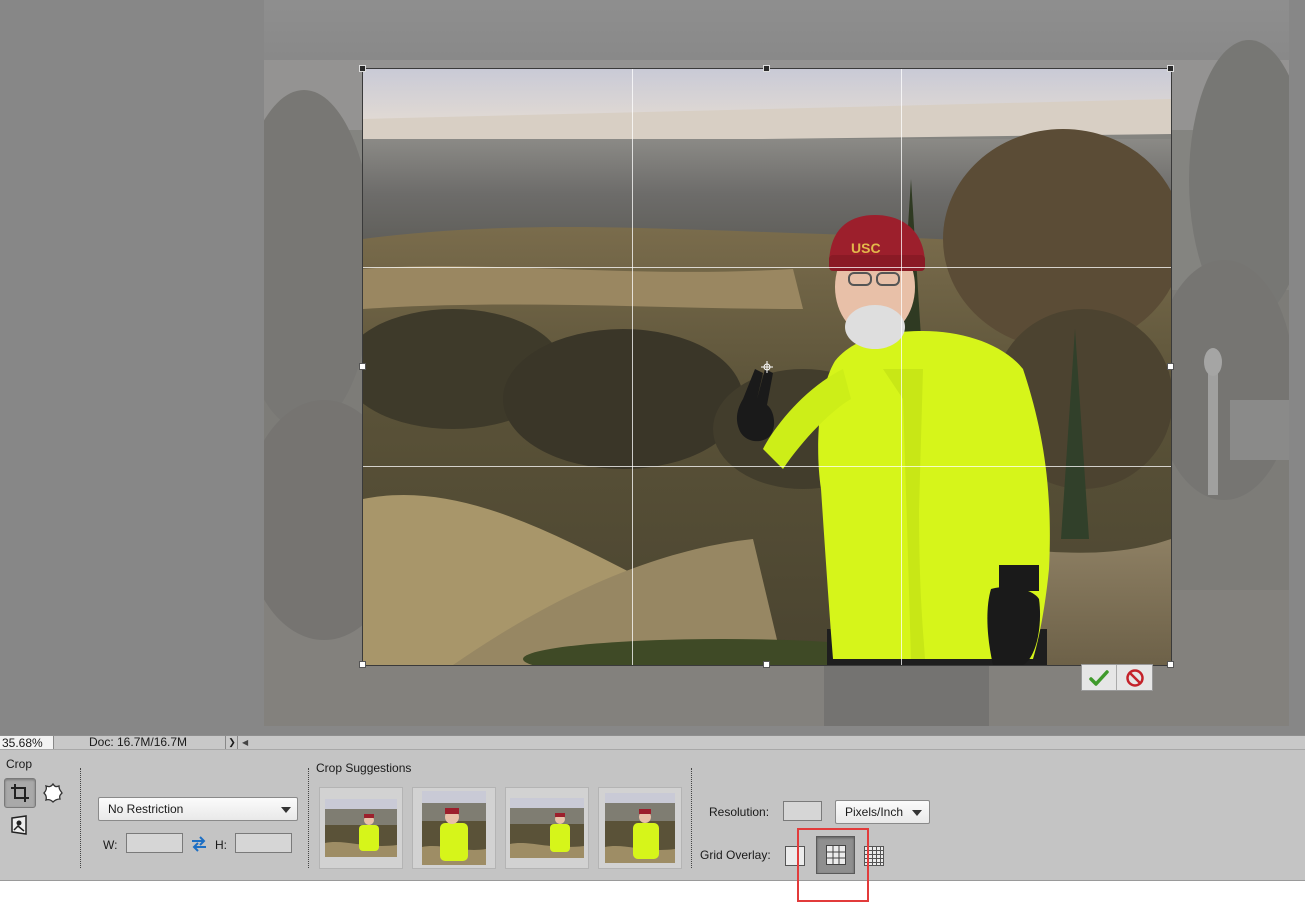 This screenshot has width=1305, height=902. I want to click on crop-tool-button, so click(20, 793).